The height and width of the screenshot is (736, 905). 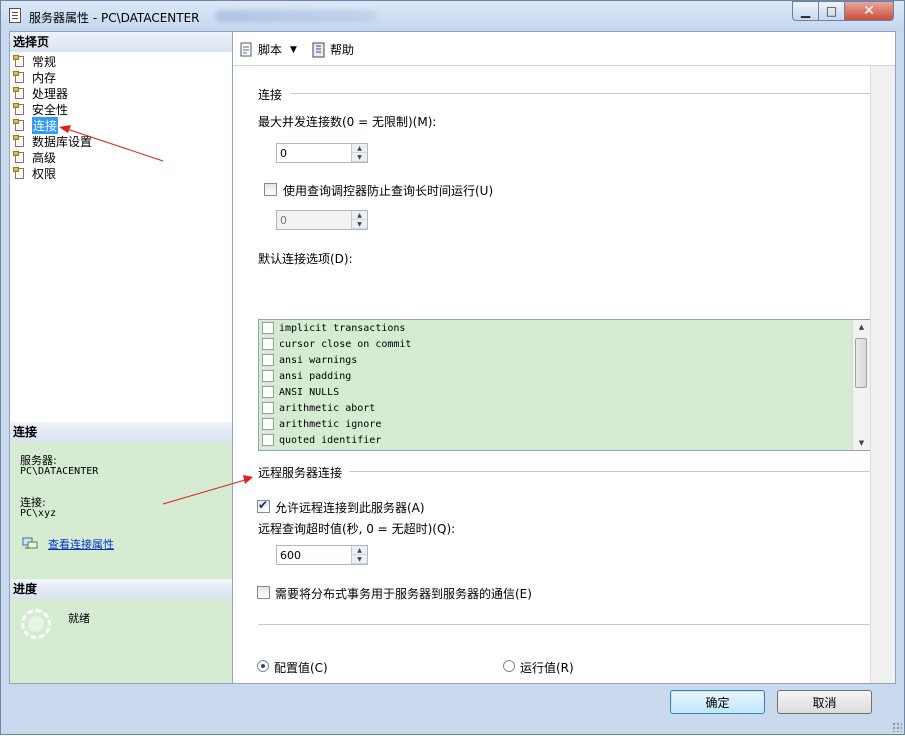 What do you see at coordinates (207, 490) in the screenshot?
I see `annotation-arrow-allow-remote` at bounding box center [207, 490].